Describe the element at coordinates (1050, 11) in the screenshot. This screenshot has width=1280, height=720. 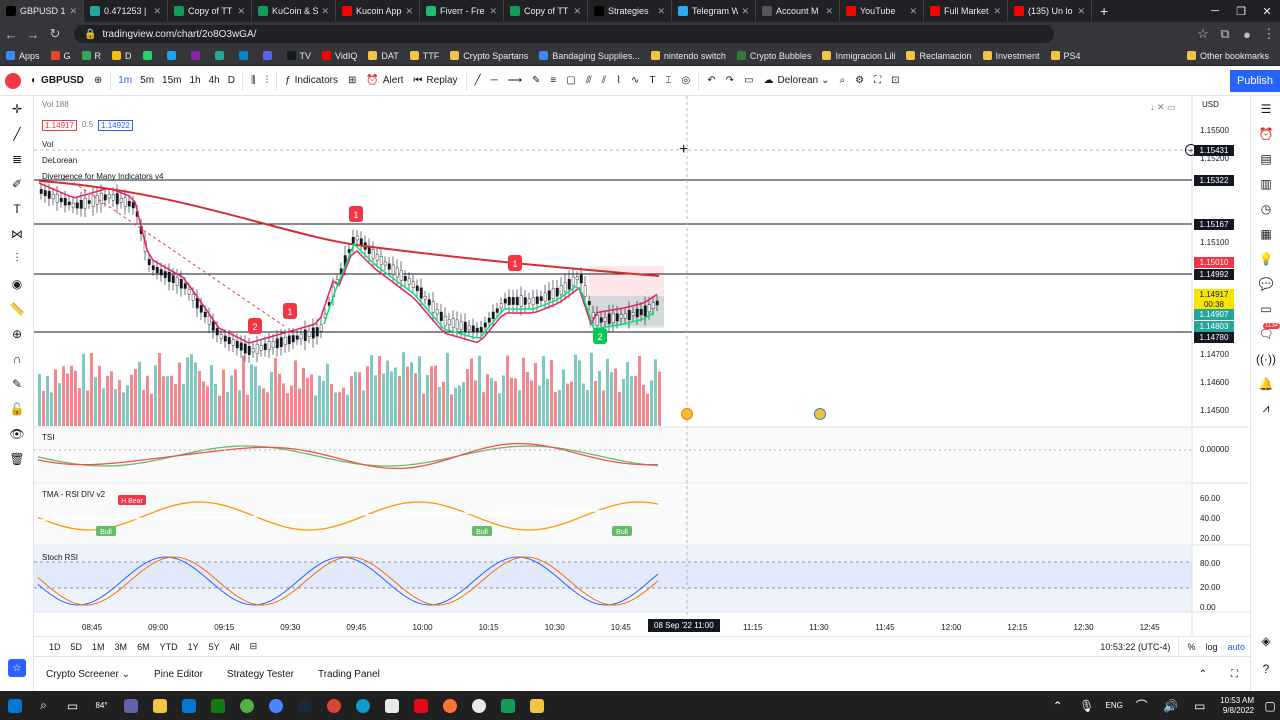
I see `browser-tab: (135) Un lo ✕` at that location.